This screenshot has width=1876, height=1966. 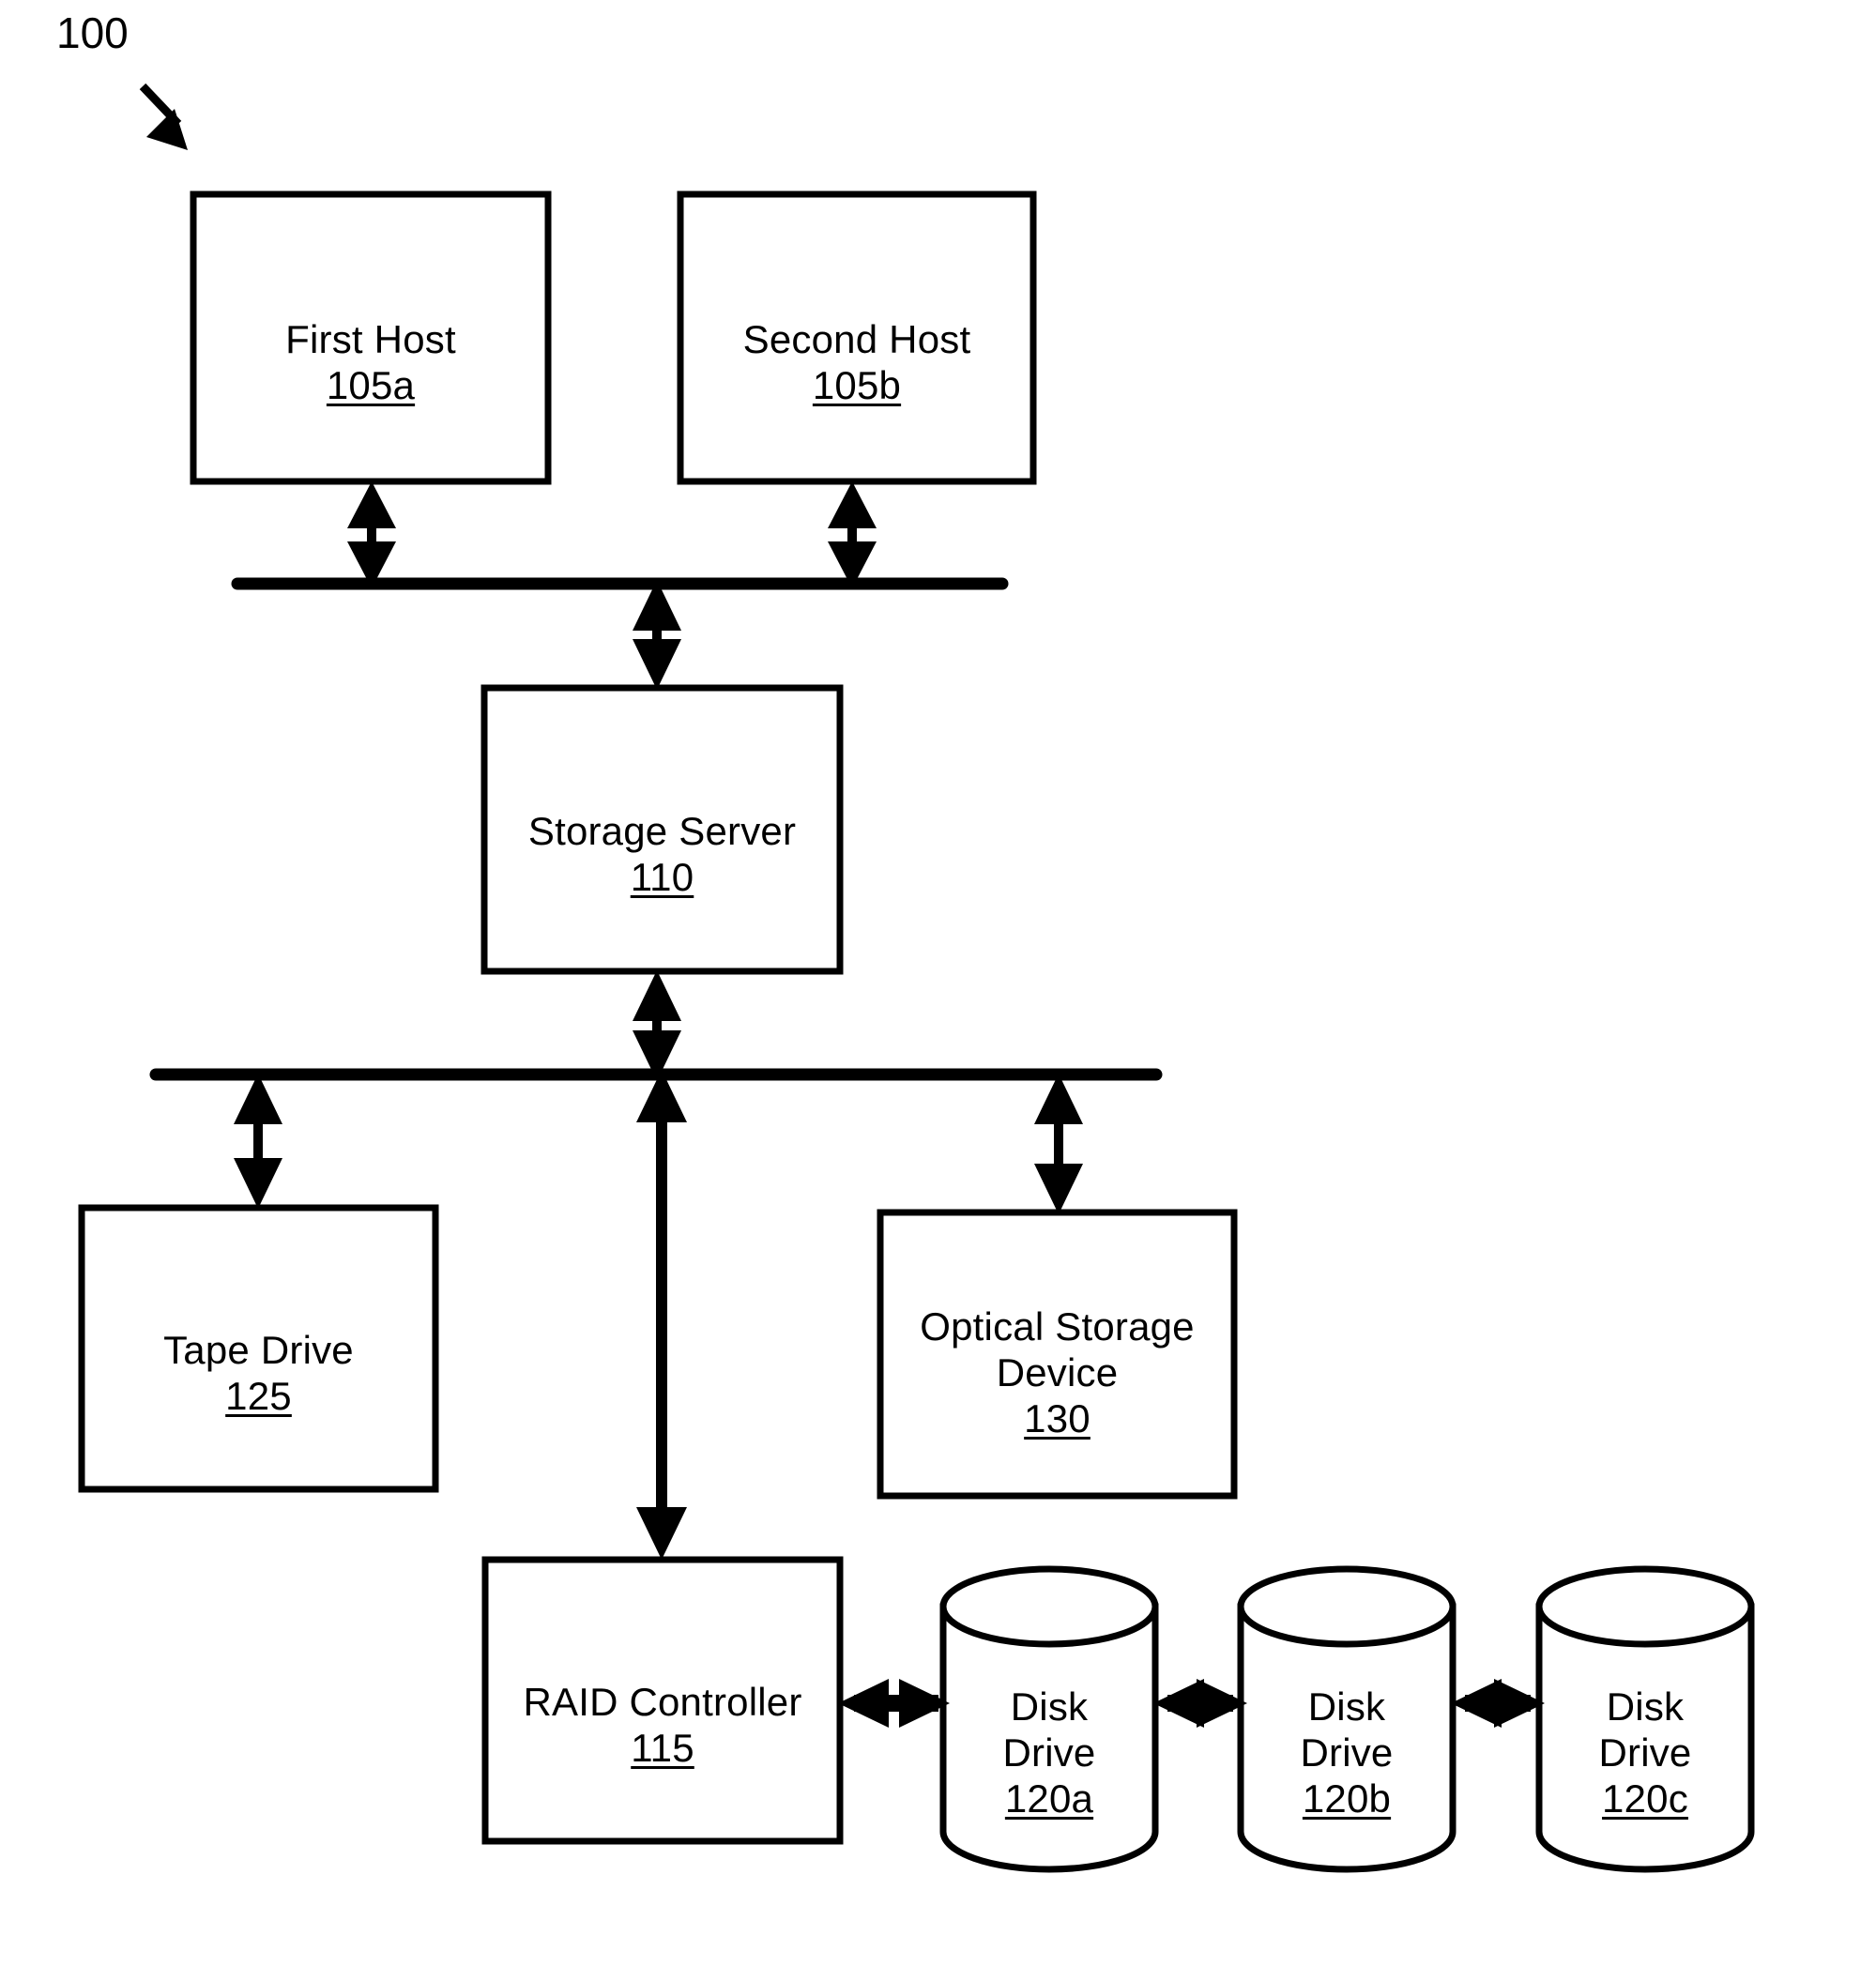 I want to click on lower-bus-to-optical-arrow, so click(x=1058, y=1144).